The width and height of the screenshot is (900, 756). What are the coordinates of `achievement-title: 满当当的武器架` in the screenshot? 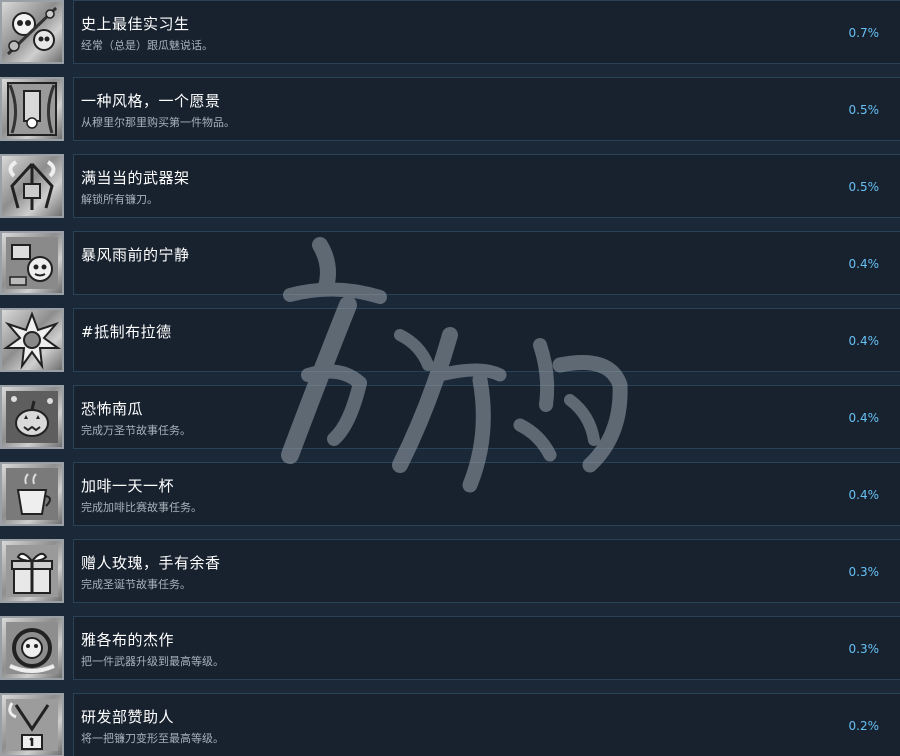 It's located at (135, 178).